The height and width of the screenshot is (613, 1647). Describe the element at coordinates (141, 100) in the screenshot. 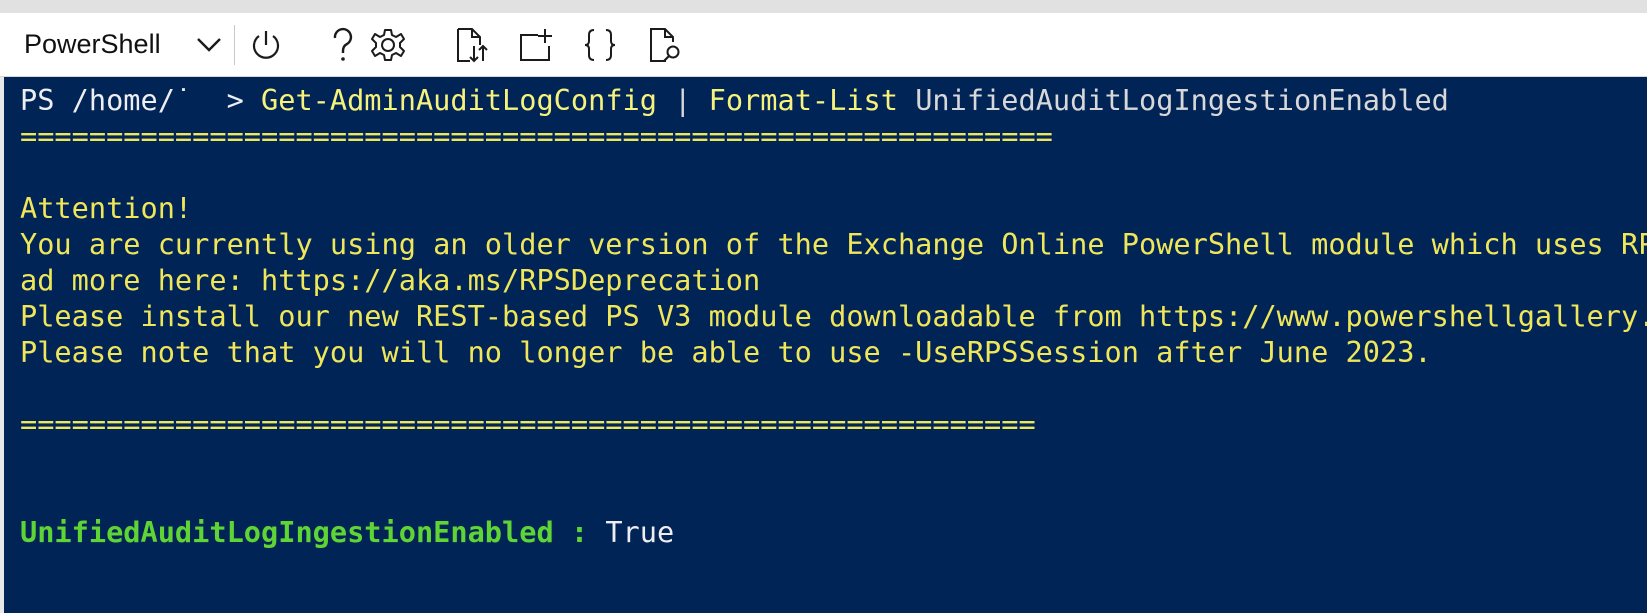

I see `prompt: PS /home/˙ >` at that location.